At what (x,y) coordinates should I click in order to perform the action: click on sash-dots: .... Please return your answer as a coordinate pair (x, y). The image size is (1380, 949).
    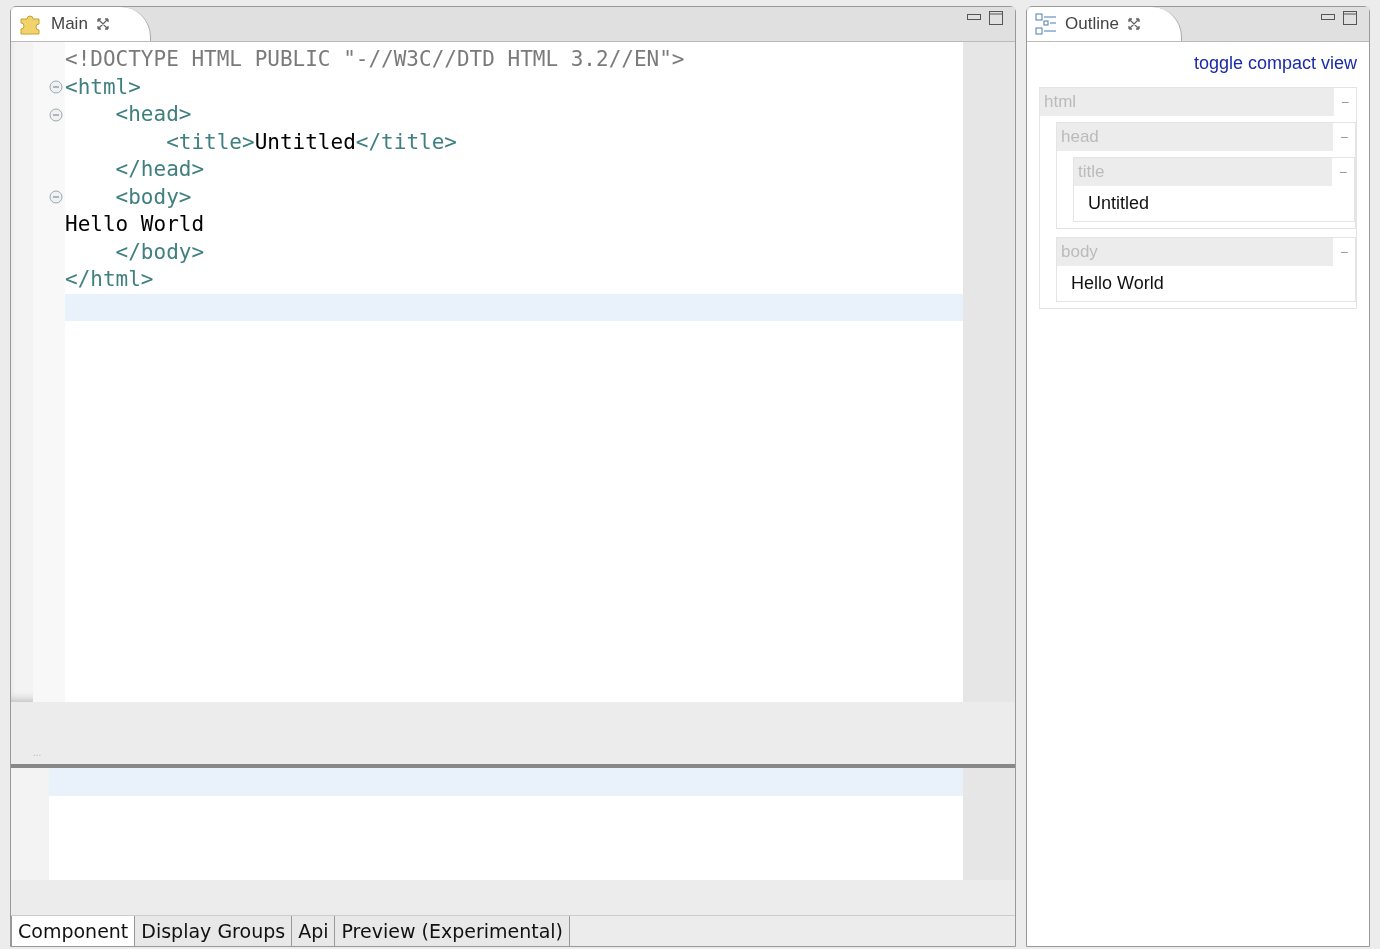
    Looking at the image, I should click on (37, 753).